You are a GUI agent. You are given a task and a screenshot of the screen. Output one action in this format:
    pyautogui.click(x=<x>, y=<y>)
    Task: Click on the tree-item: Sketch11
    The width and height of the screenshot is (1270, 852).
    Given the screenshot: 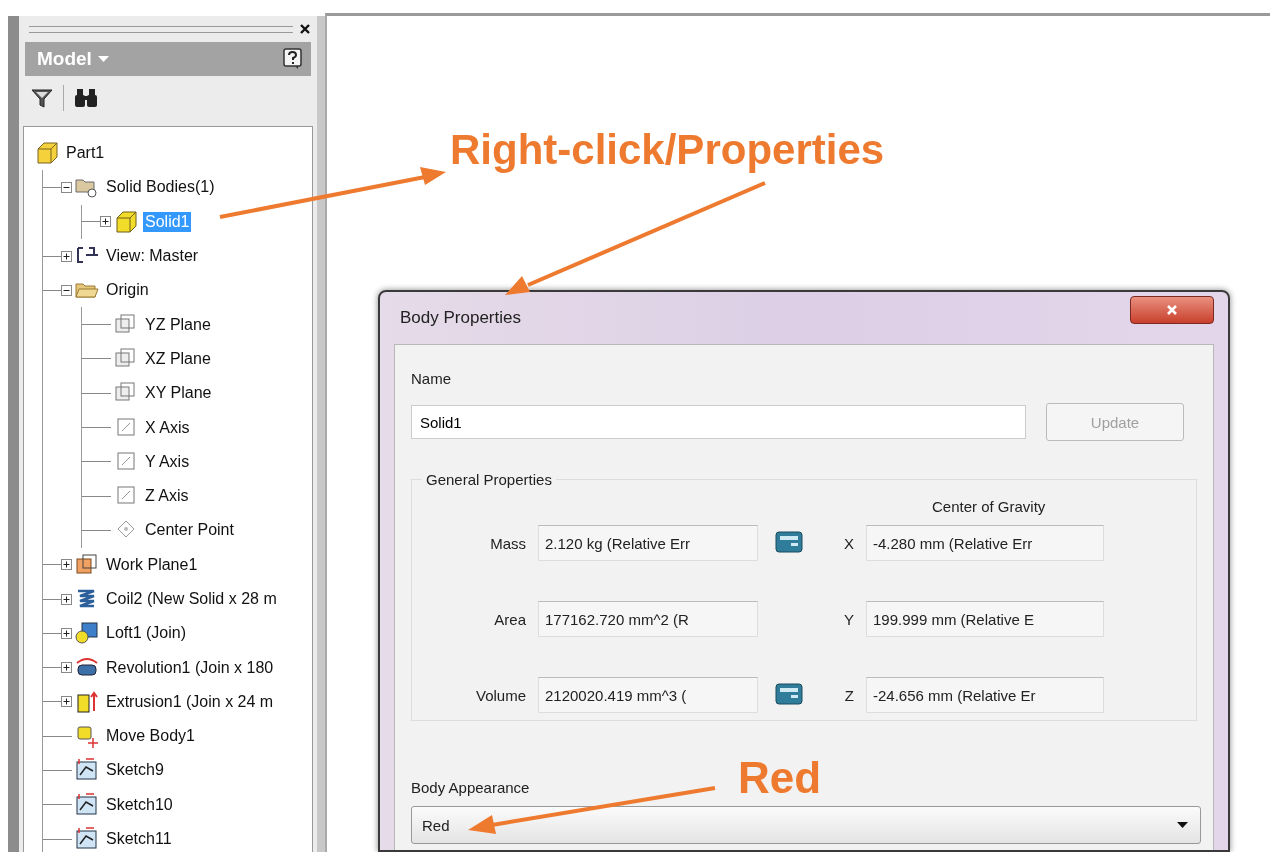 What is the action you would take?
    pyautogui.click(x=139, y=839)
    